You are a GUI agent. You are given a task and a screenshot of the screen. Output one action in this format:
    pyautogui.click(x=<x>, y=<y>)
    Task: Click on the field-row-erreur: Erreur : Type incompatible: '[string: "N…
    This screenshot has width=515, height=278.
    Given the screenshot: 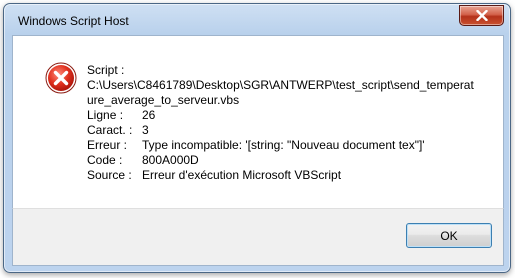 What is the action you would take?
    pyautogui.click(x=292, y=145)
    